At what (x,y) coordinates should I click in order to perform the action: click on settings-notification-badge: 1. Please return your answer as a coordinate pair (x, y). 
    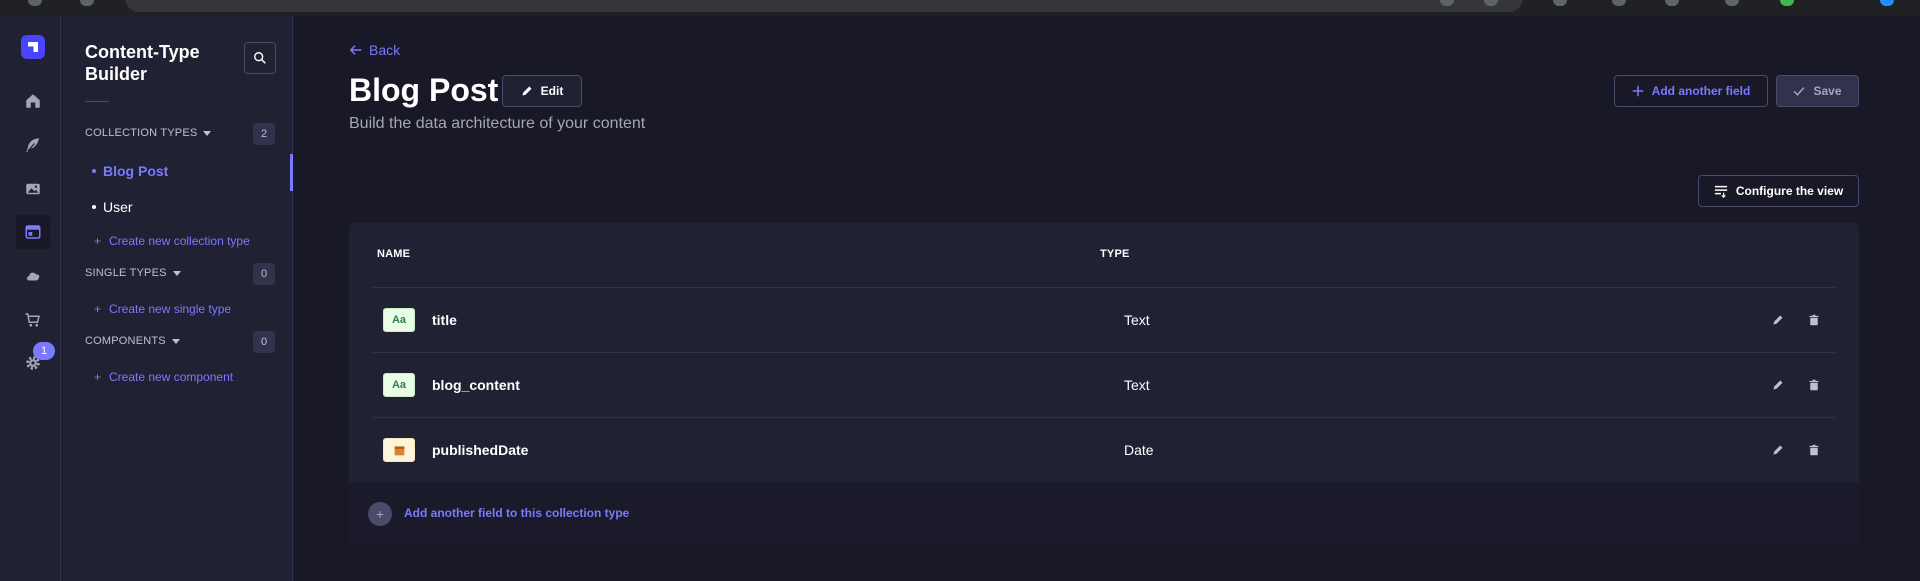
    Looking at the image, I should click on (44, 351).